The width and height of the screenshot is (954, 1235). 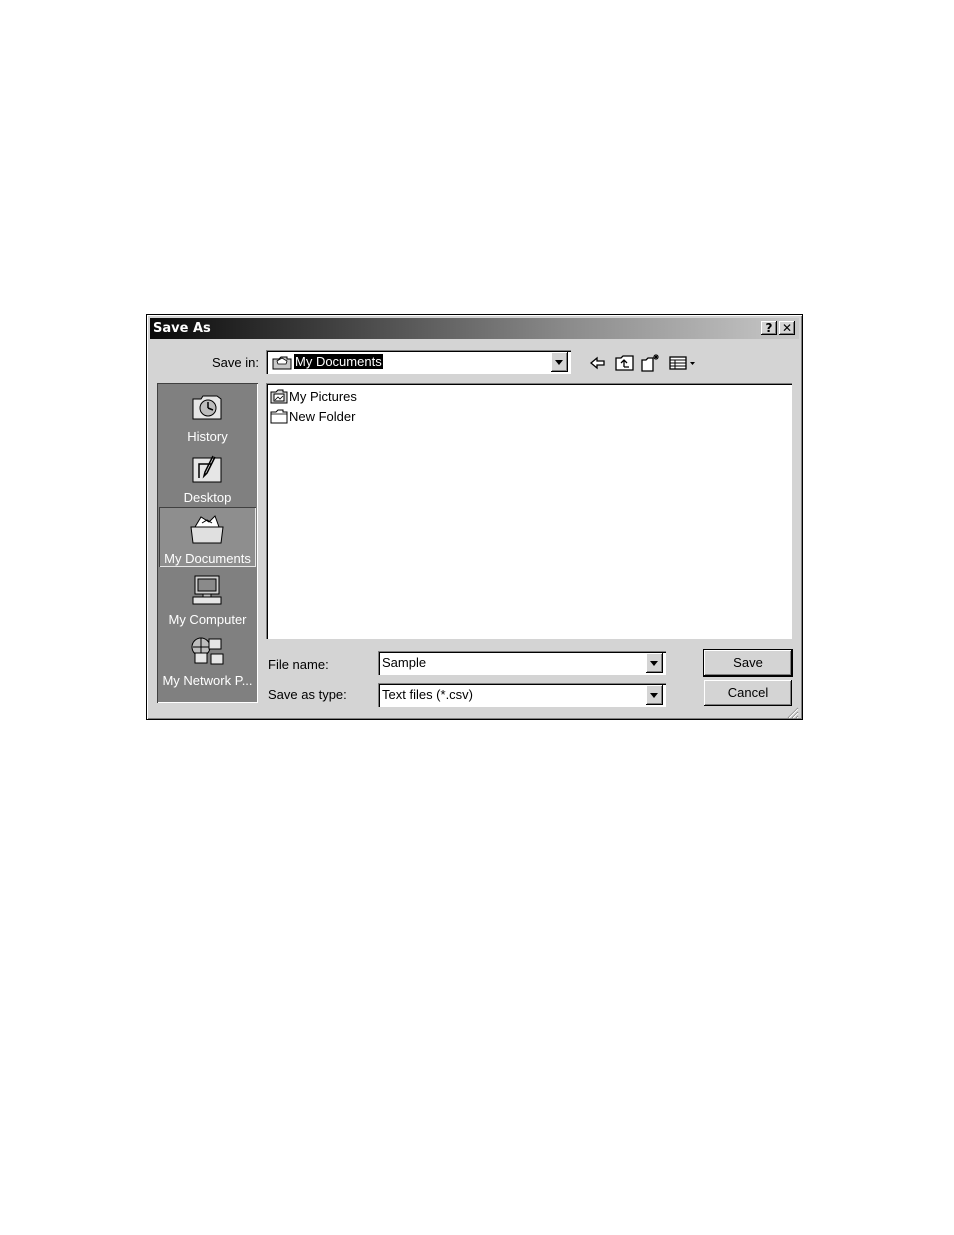 I want to click on new-folder-icon, so click(x=651, y=363).